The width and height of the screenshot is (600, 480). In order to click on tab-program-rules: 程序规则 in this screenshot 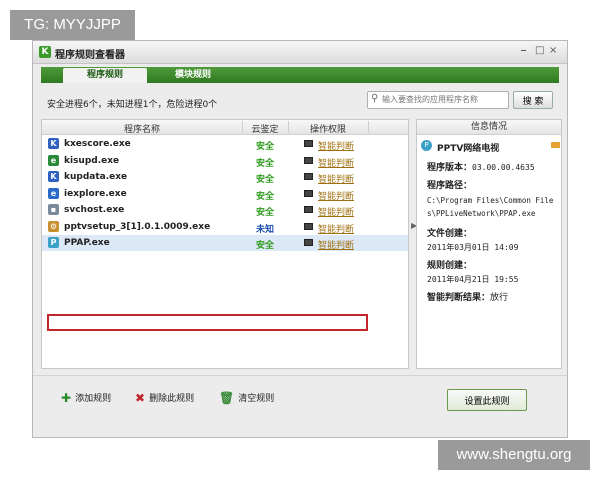, I will do `click(105, 75)`.